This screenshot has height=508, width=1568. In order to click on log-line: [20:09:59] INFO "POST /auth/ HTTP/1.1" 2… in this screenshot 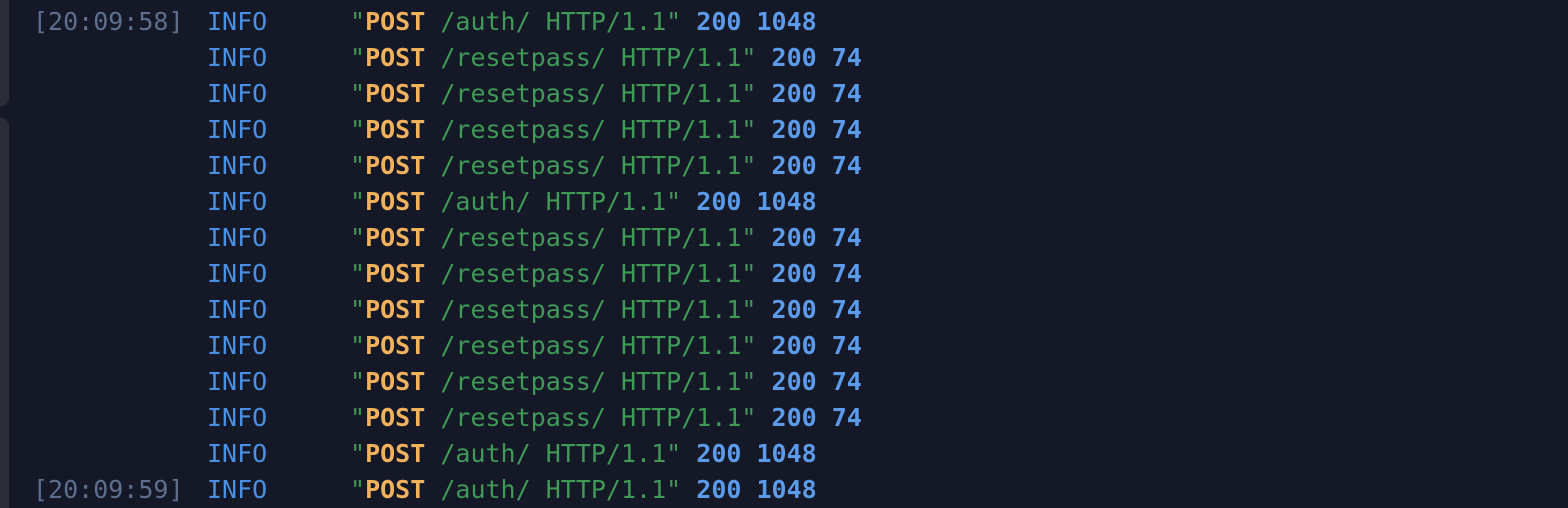, I will do `click(784, 490)`.